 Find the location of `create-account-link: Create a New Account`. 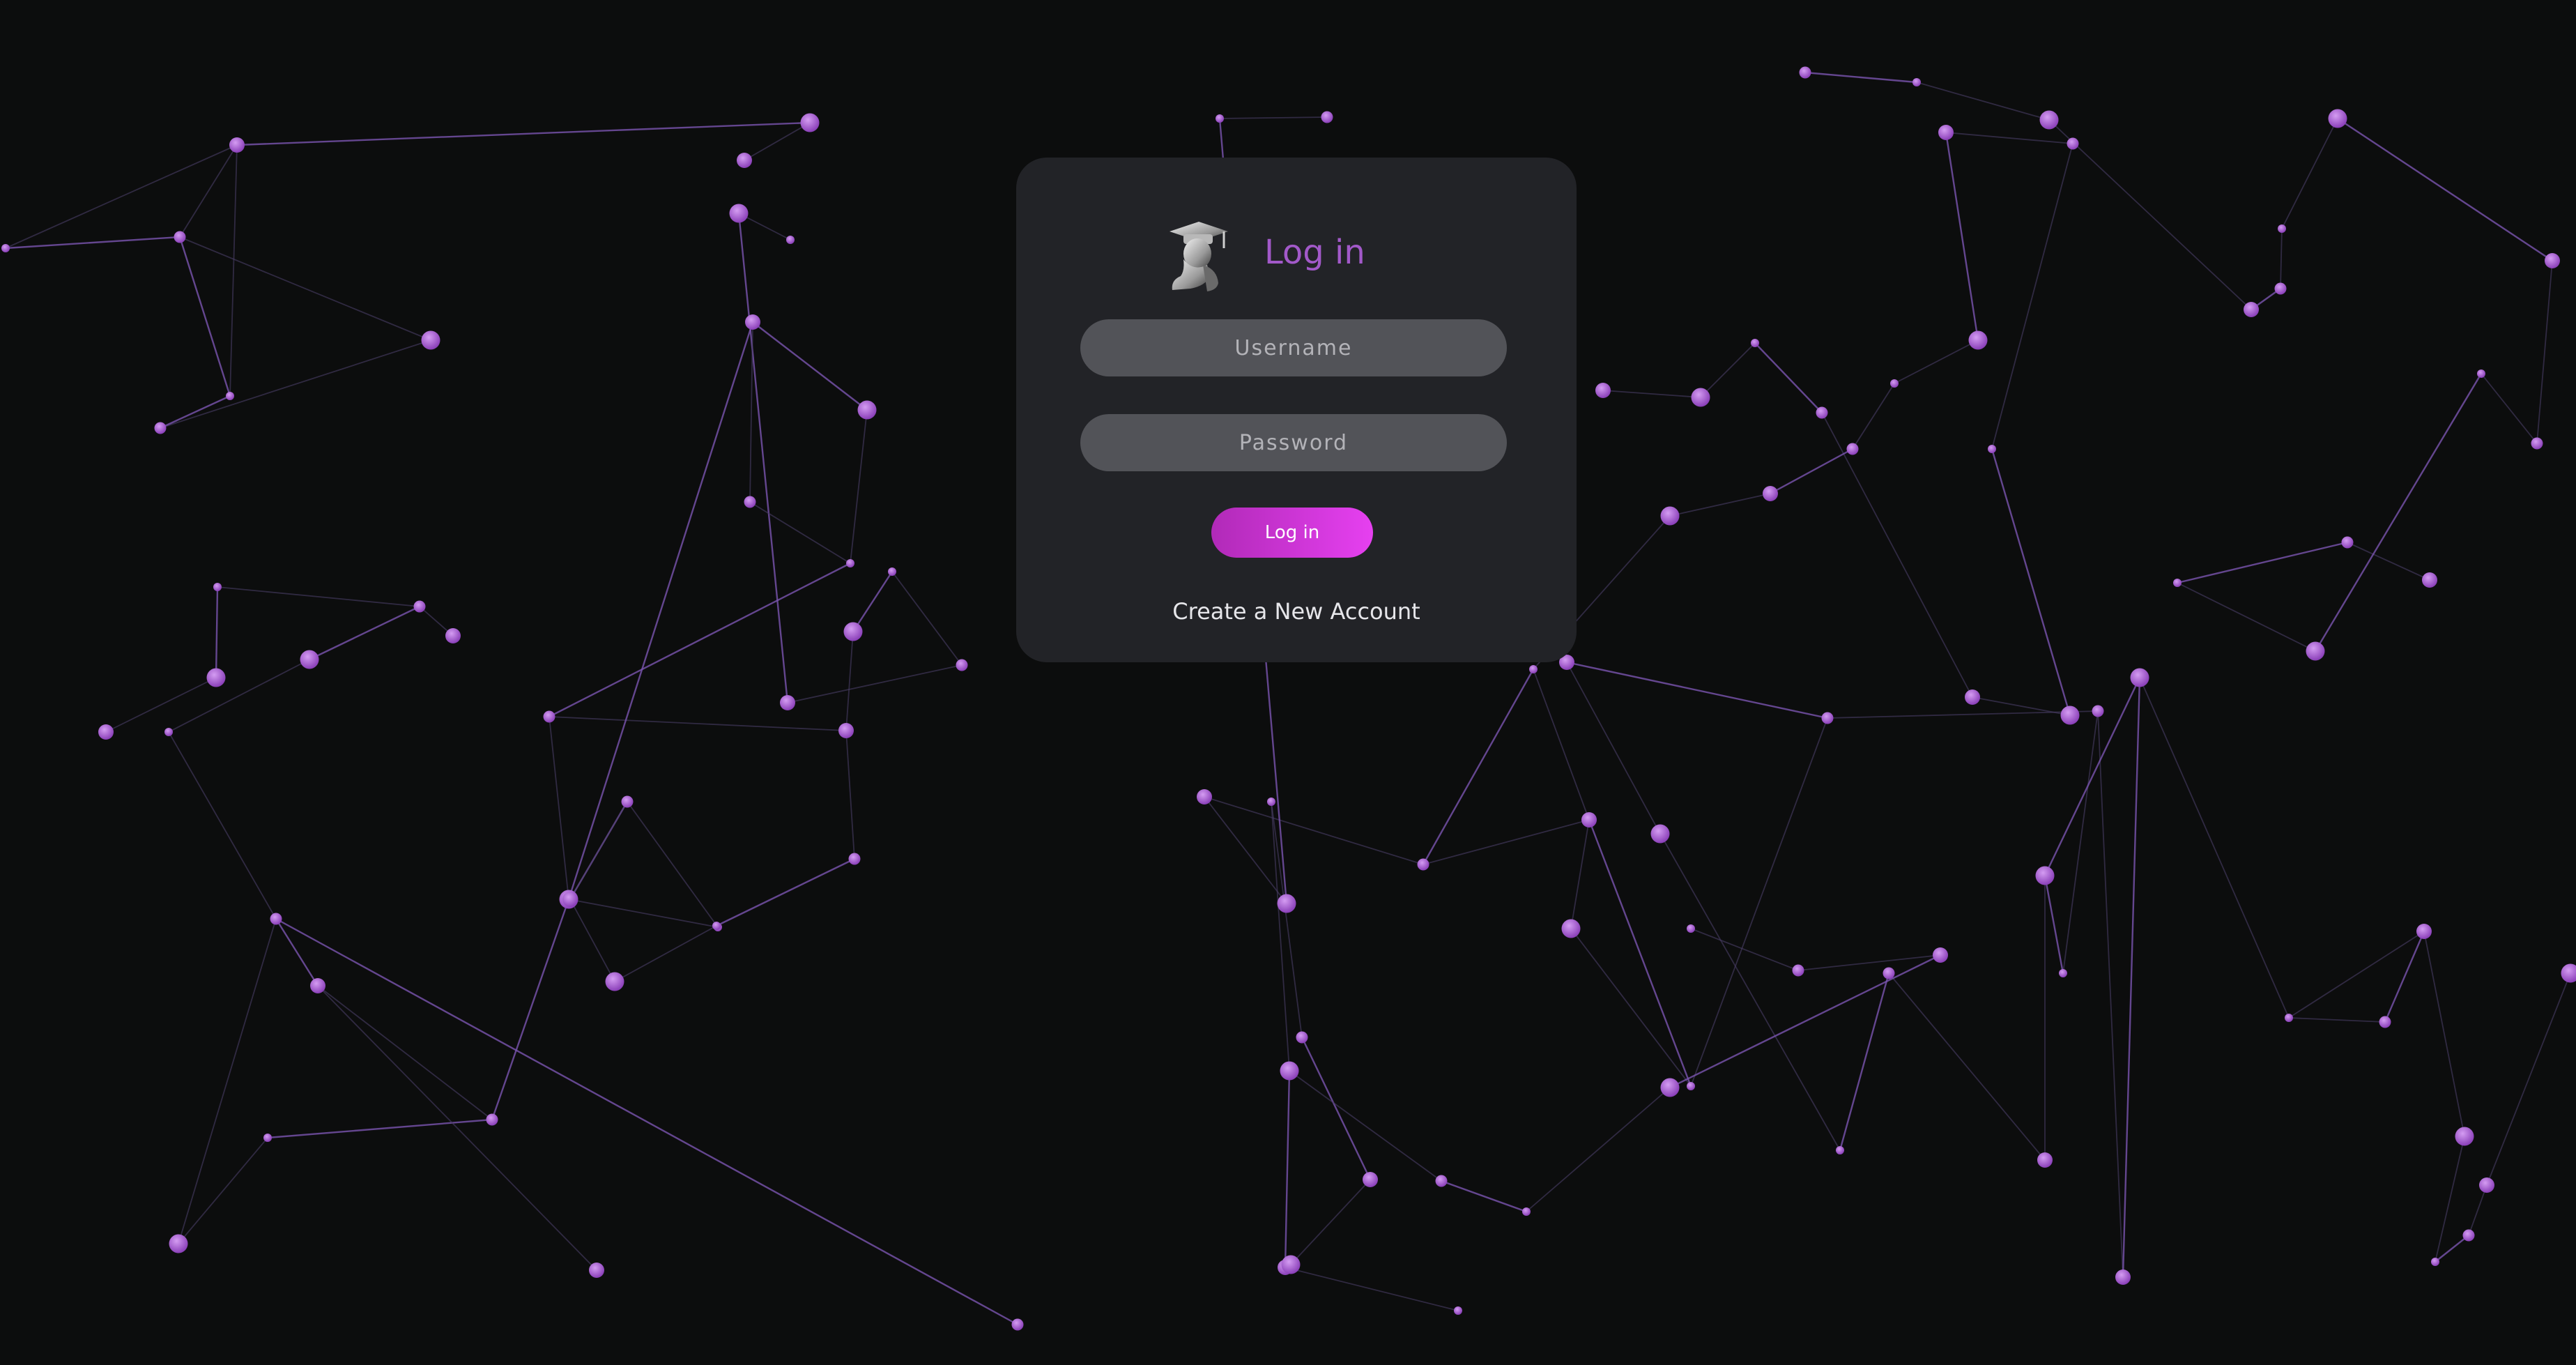

create-account-link: Create a New Account is located at coordinates (1296, 611).